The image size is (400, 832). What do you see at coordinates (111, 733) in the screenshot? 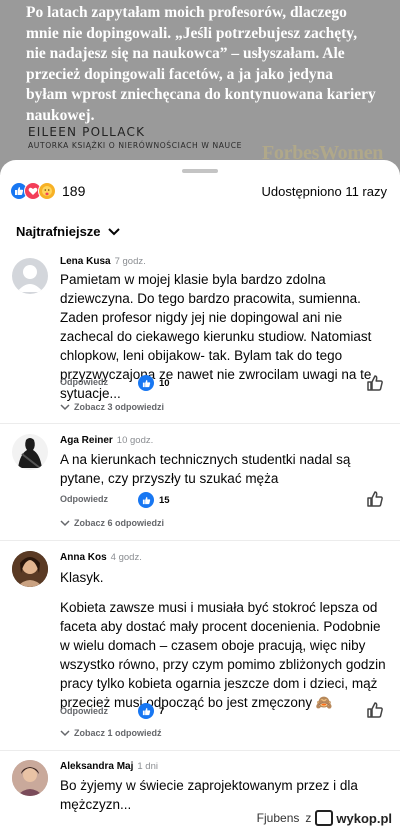
I see `view-replies-link: Zobacz 1 odpowiedź` at bounding box center [111, 733].